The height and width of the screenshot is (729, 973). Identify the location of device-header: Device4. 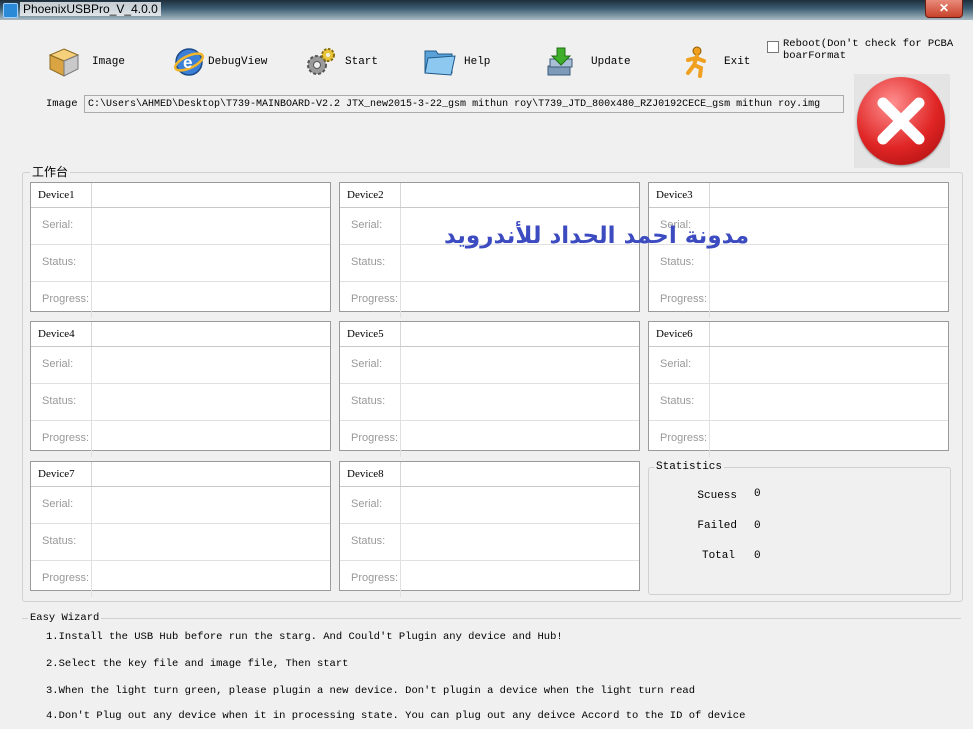
(180, 334).